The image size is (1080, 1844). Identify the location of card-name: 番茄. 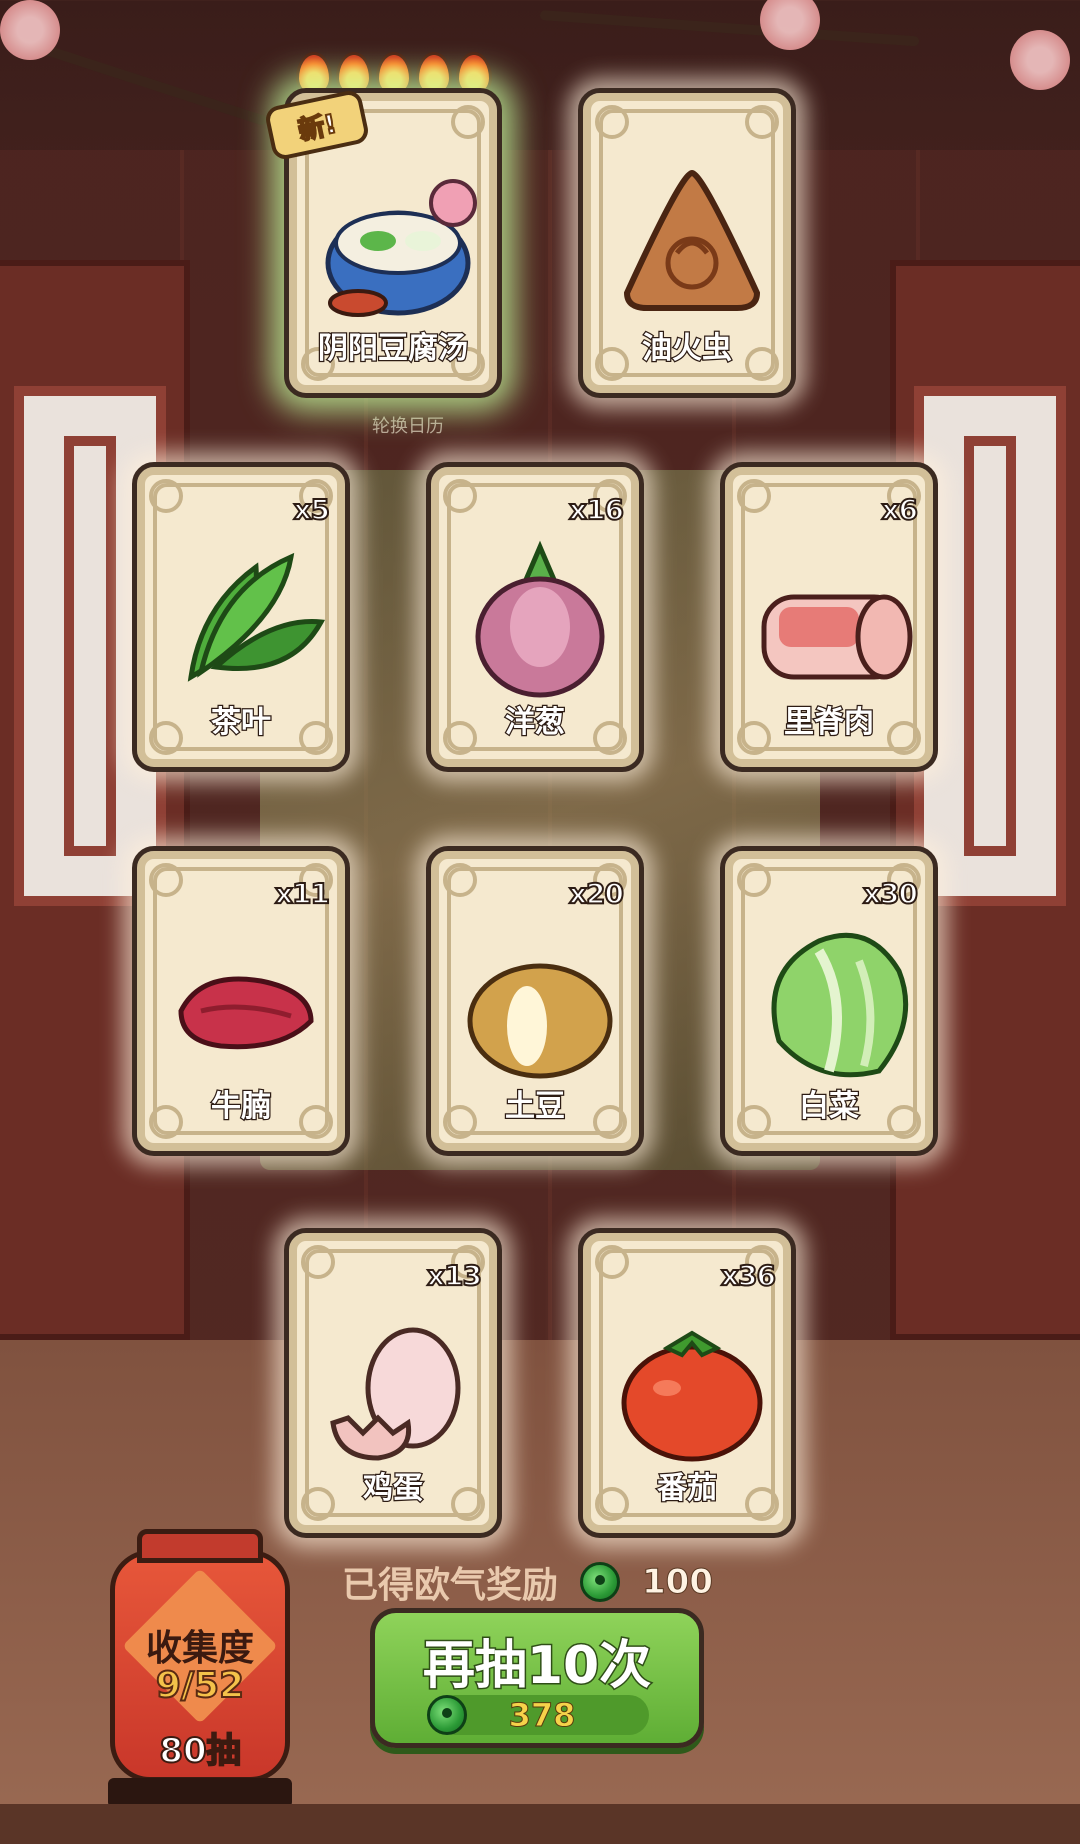
(687, 1489).